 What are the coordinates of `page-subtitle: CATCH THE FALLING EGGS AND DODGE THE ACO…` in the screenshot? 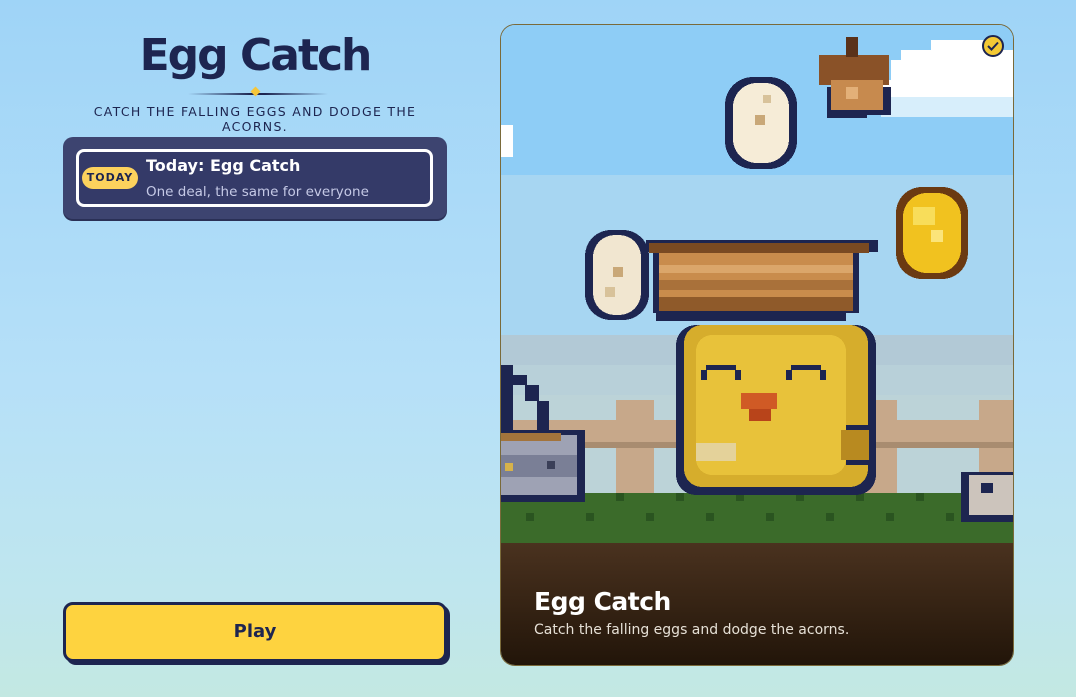 It's located at (255, 119).